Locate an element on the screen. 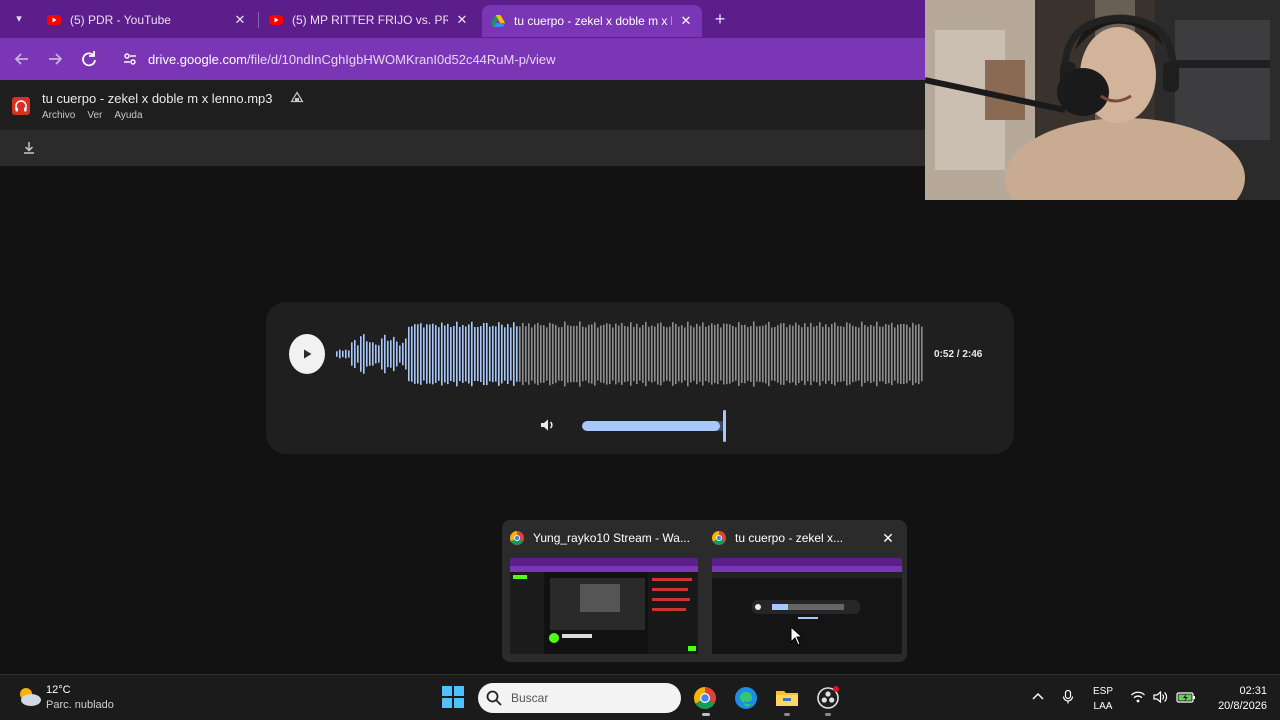  battery-charging-icon is located at coordinates (1186, 697).